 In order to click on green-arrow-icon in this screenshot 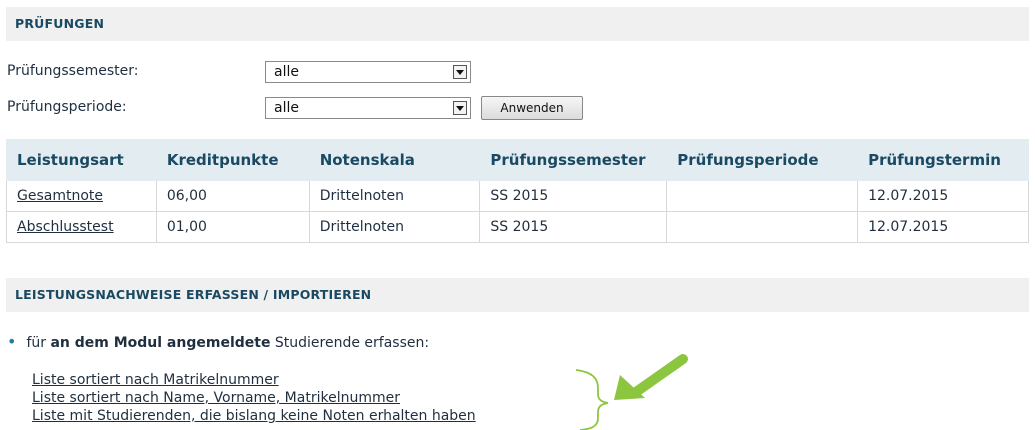, I will do `click(651, 377)`.